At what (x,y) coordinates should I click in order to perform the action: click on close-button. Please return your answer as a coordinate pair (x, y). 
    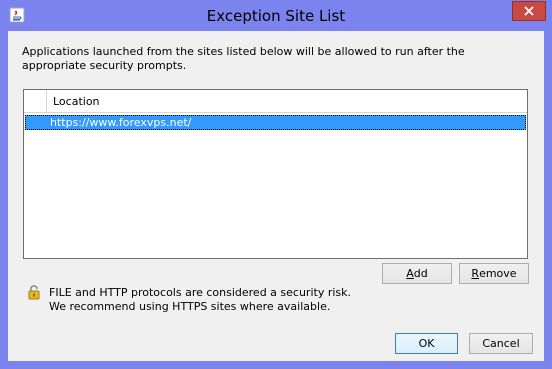
    Looking at the image, I should click on (529, 11).